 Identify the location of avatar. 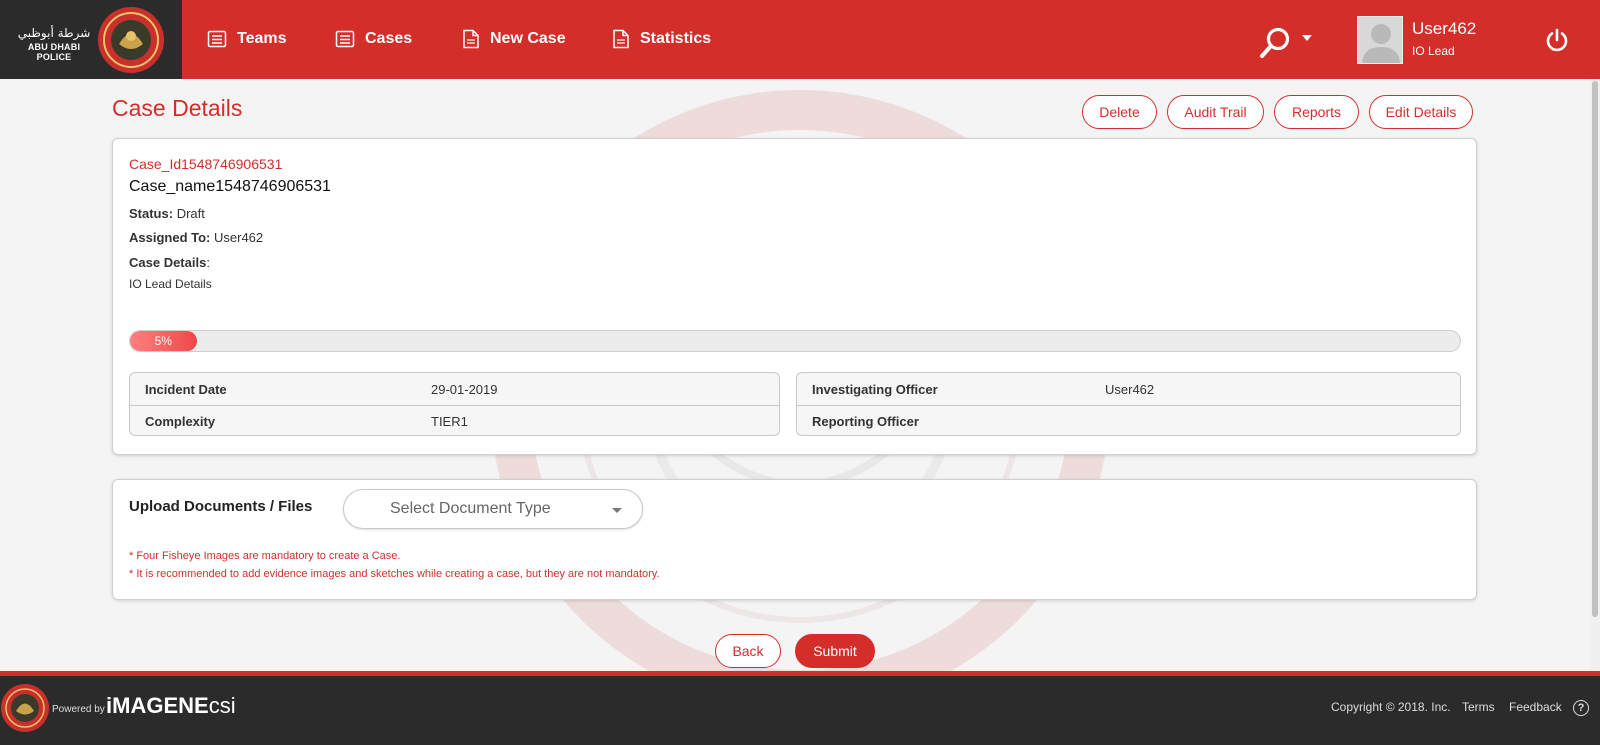
(1380, 40).